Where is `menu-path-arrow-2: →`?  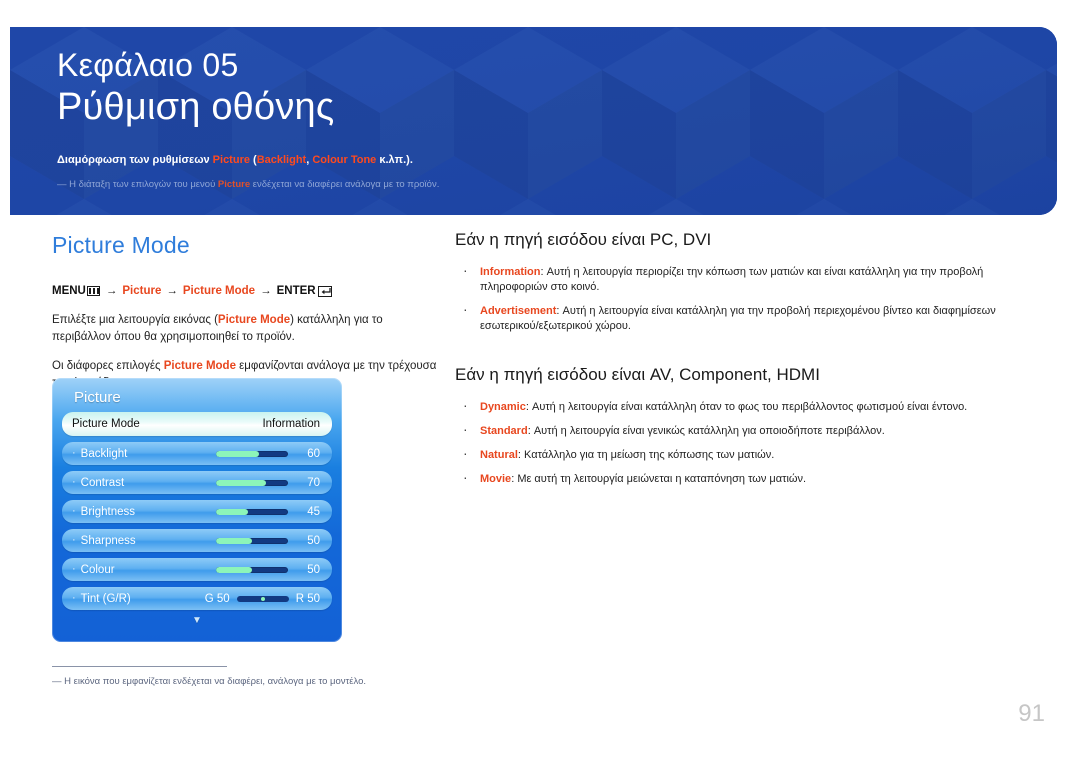 menu-path-arrow-2: → is located at coordinates (172, 291).